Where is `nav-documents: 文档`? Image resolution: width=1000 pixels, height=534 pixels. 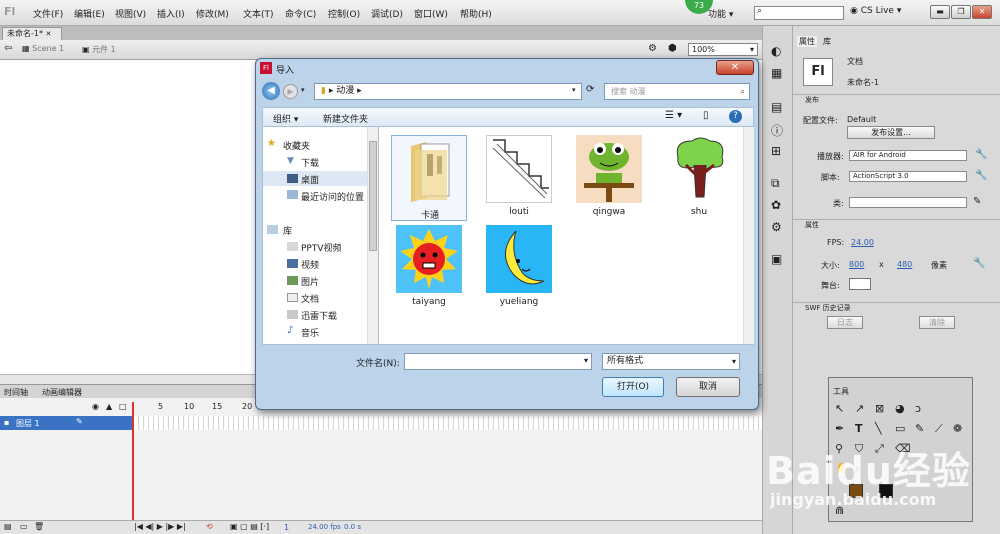 nav-documents: 文档 is located at coordinates (310, 298).